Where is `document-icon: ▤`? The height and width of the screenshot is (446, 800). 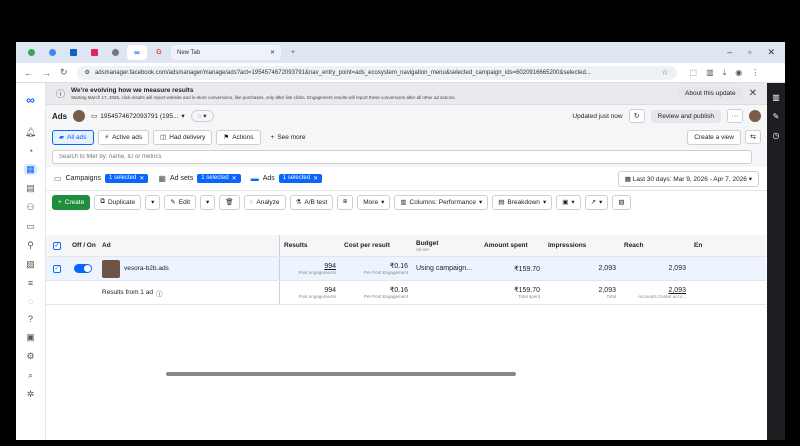 document-icon: ▤ is located at coordinates (30, 188).